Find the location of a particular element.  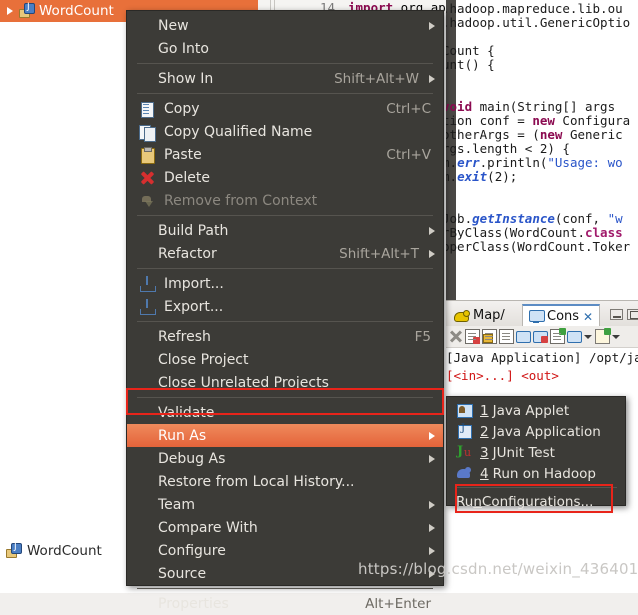

hadoop-icon is located at coordinates (462, 315).